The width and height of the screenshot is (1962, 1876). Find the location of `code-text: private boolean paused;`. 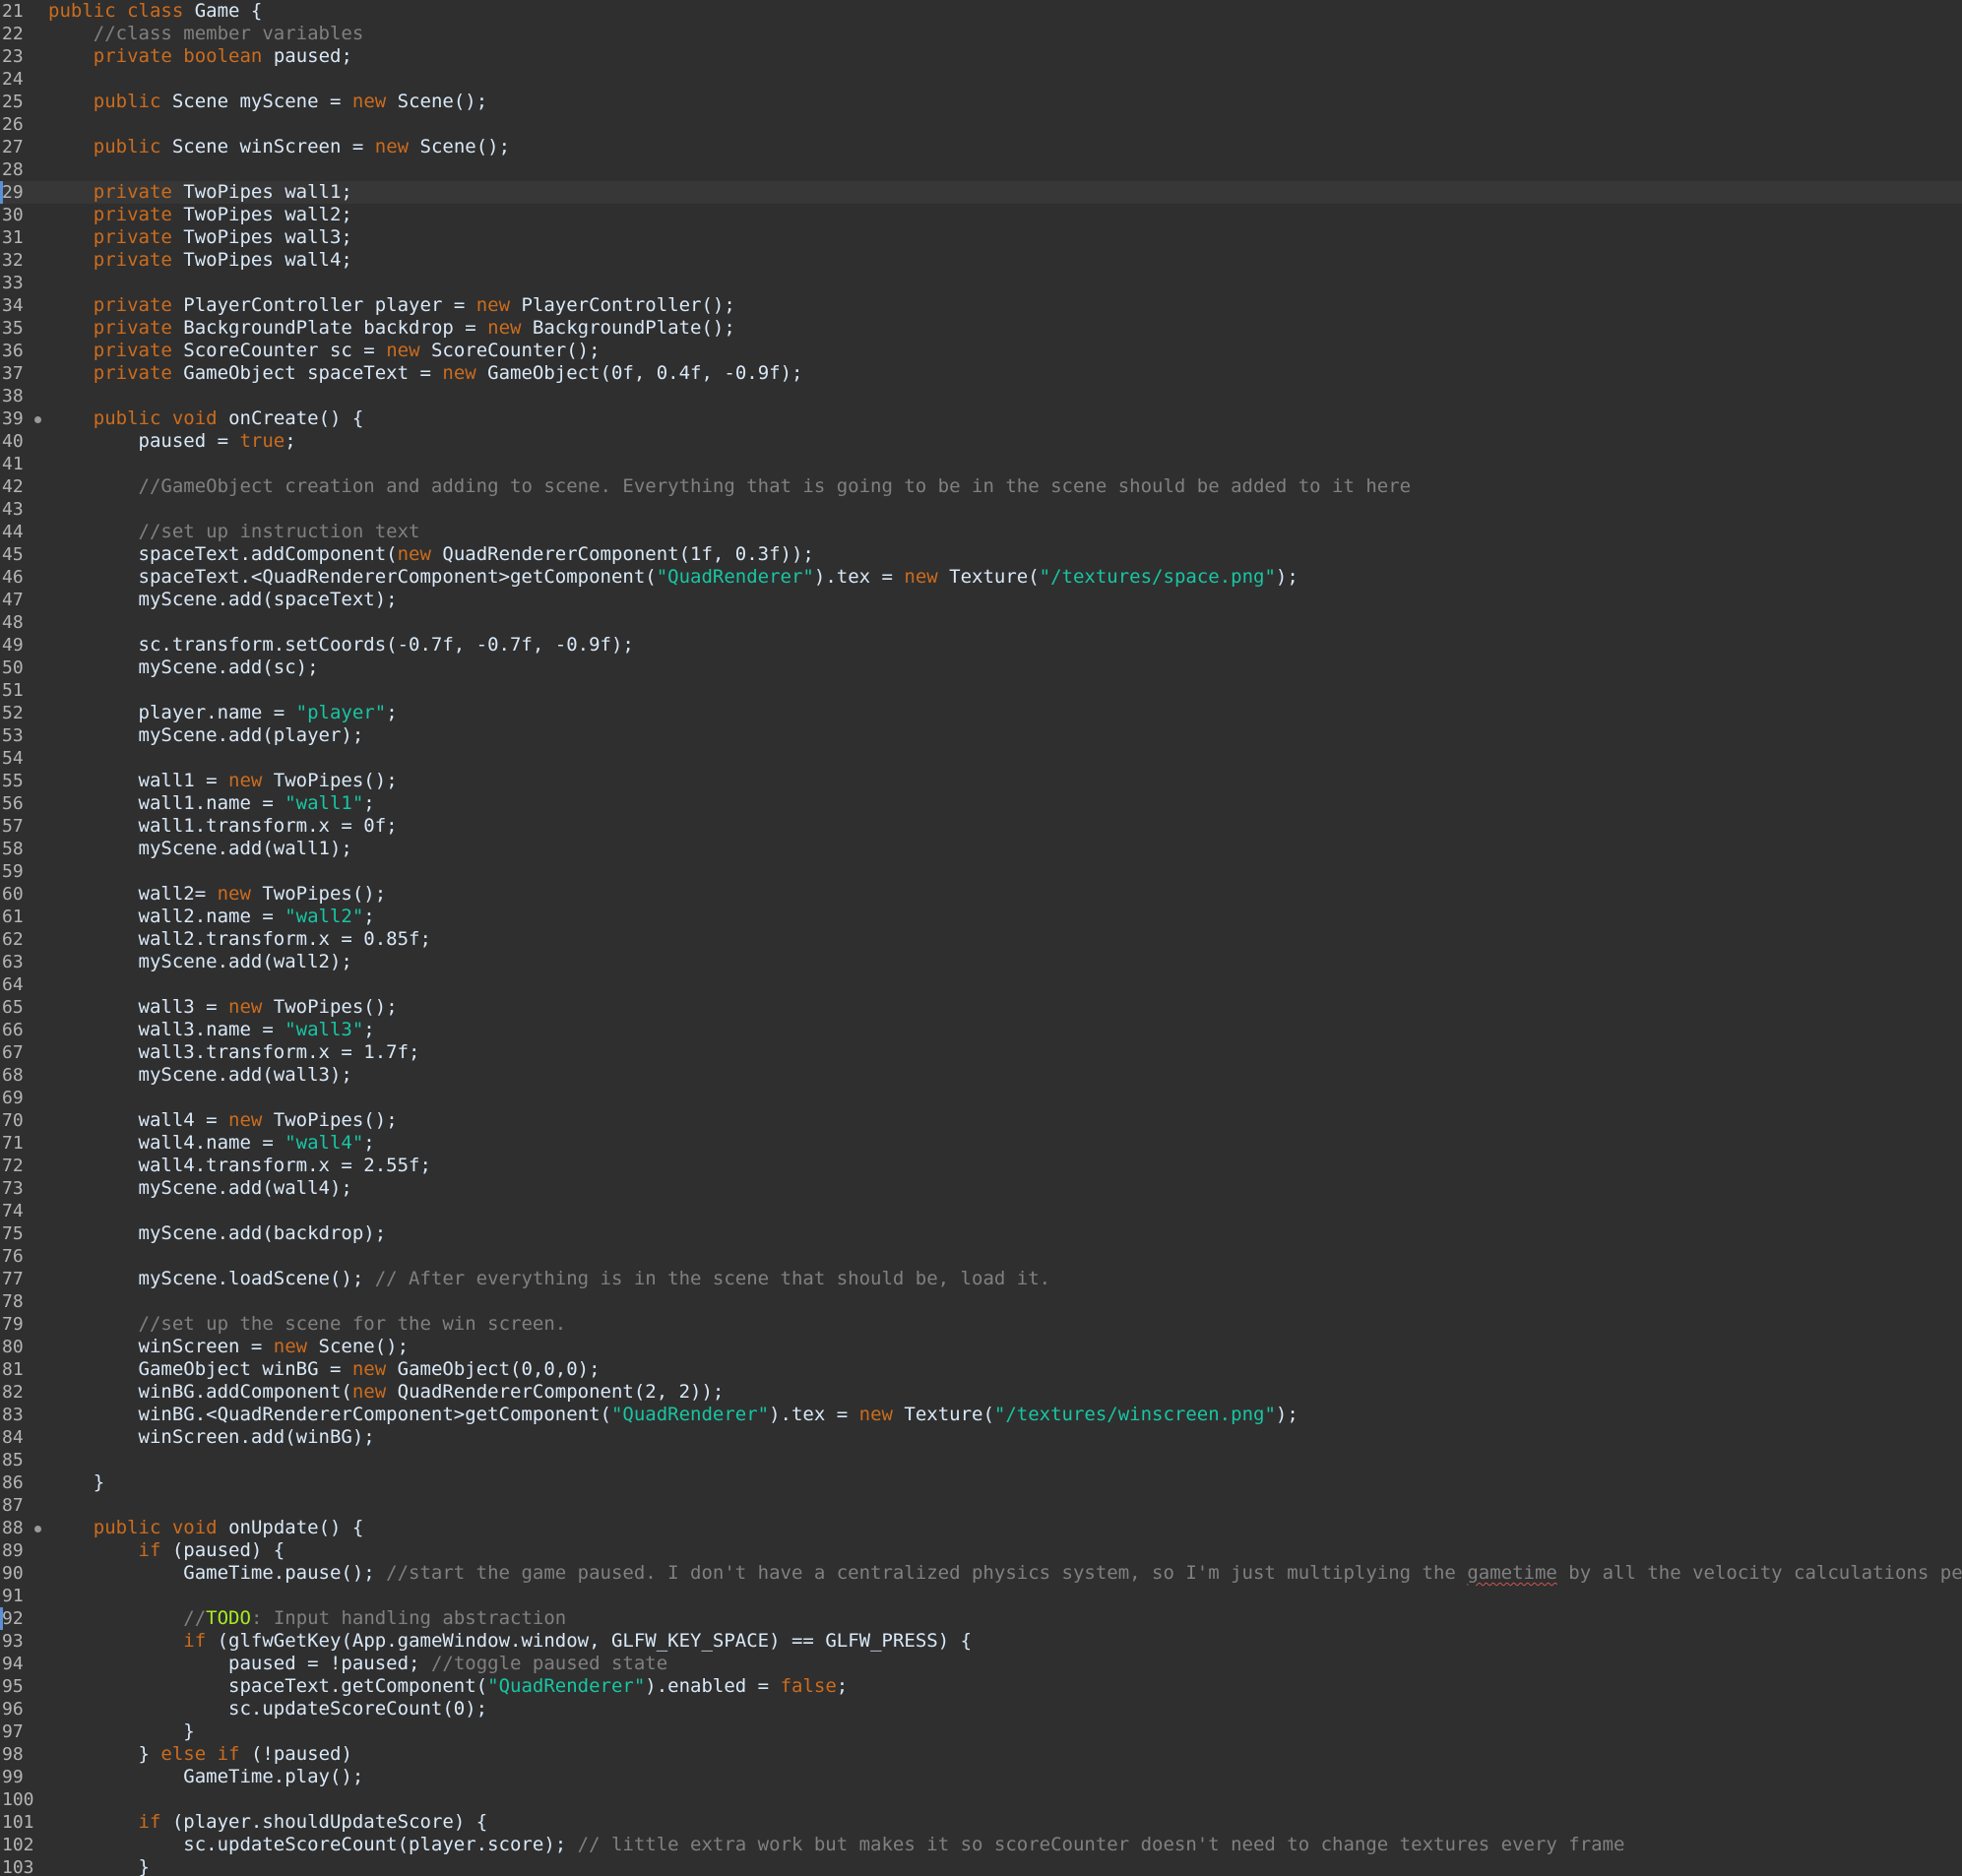

code-text: private boolean paused; is located at coordinates (200, 56).